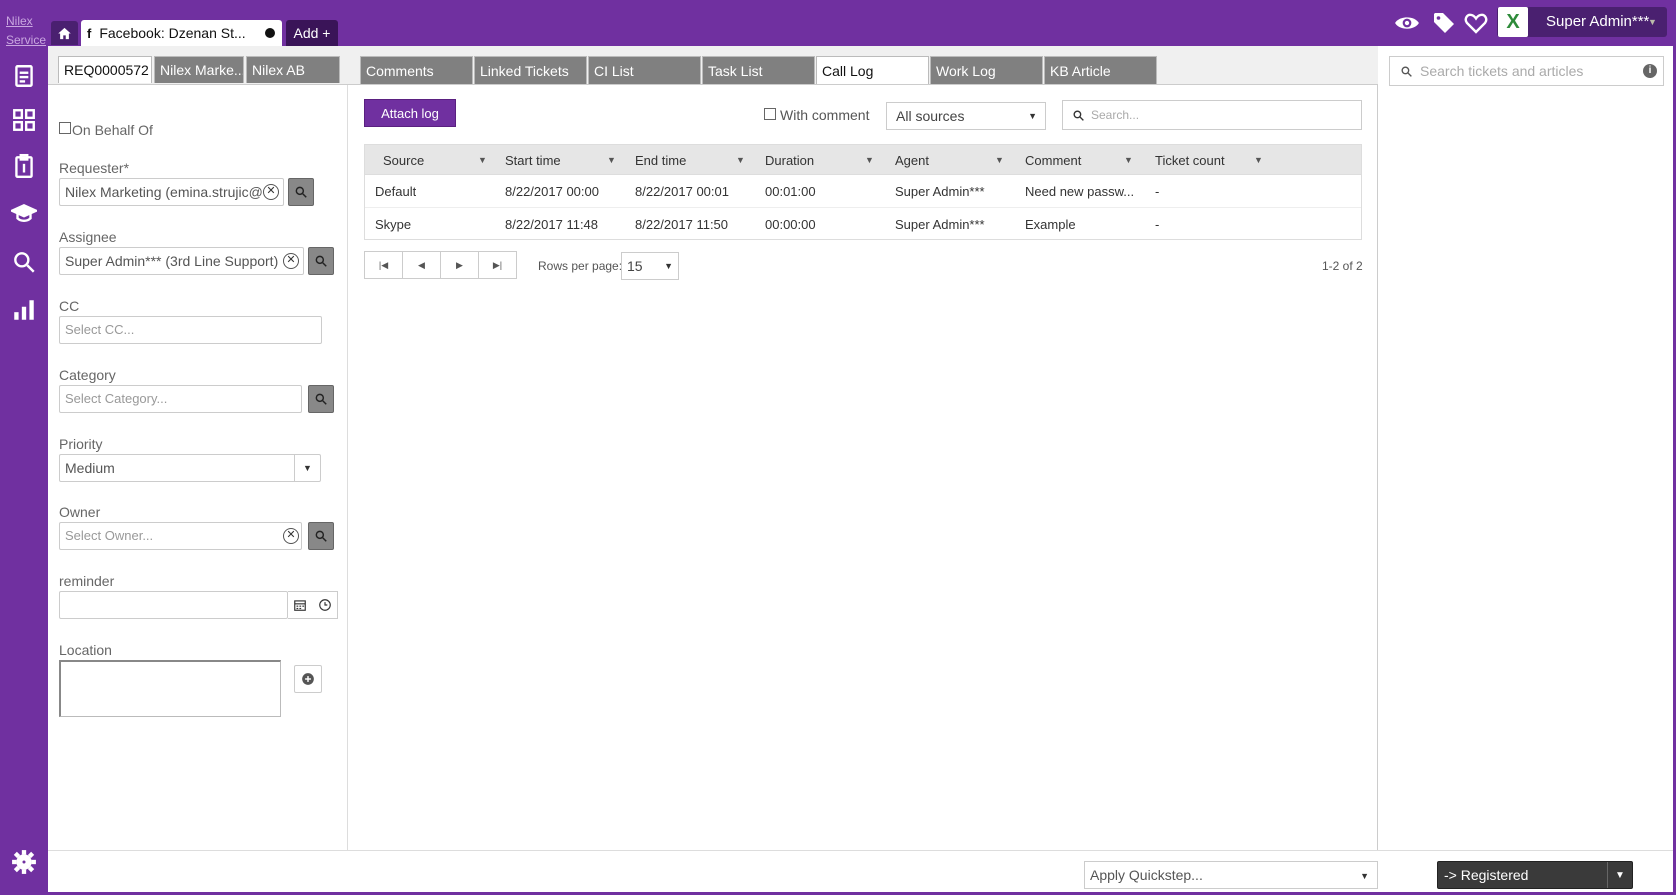 The image size is (1676, 895). Describe the element at coordinates (552, 224) in the screenshot. I see `cell-start-time: 8/22/2017 11:48` at that location.